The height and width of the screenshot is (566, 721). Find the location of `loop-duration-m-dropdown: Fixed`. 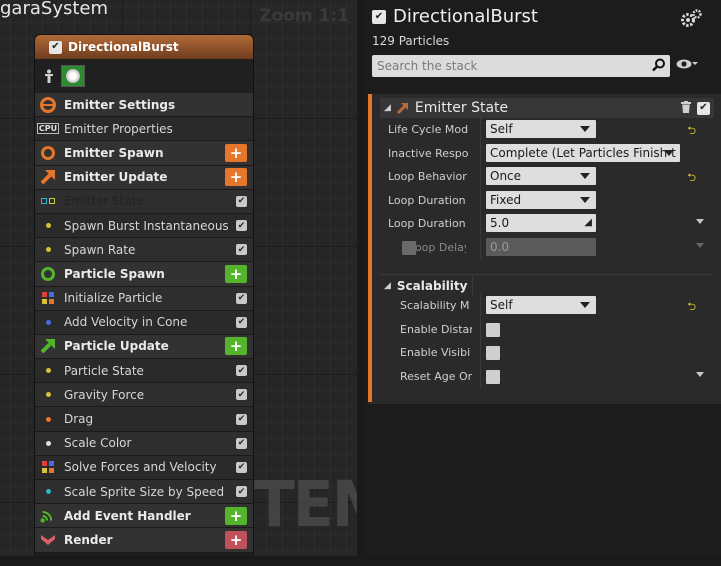

loop-duration-m-dropdown: Fixed is located at coordinates (541, 199).